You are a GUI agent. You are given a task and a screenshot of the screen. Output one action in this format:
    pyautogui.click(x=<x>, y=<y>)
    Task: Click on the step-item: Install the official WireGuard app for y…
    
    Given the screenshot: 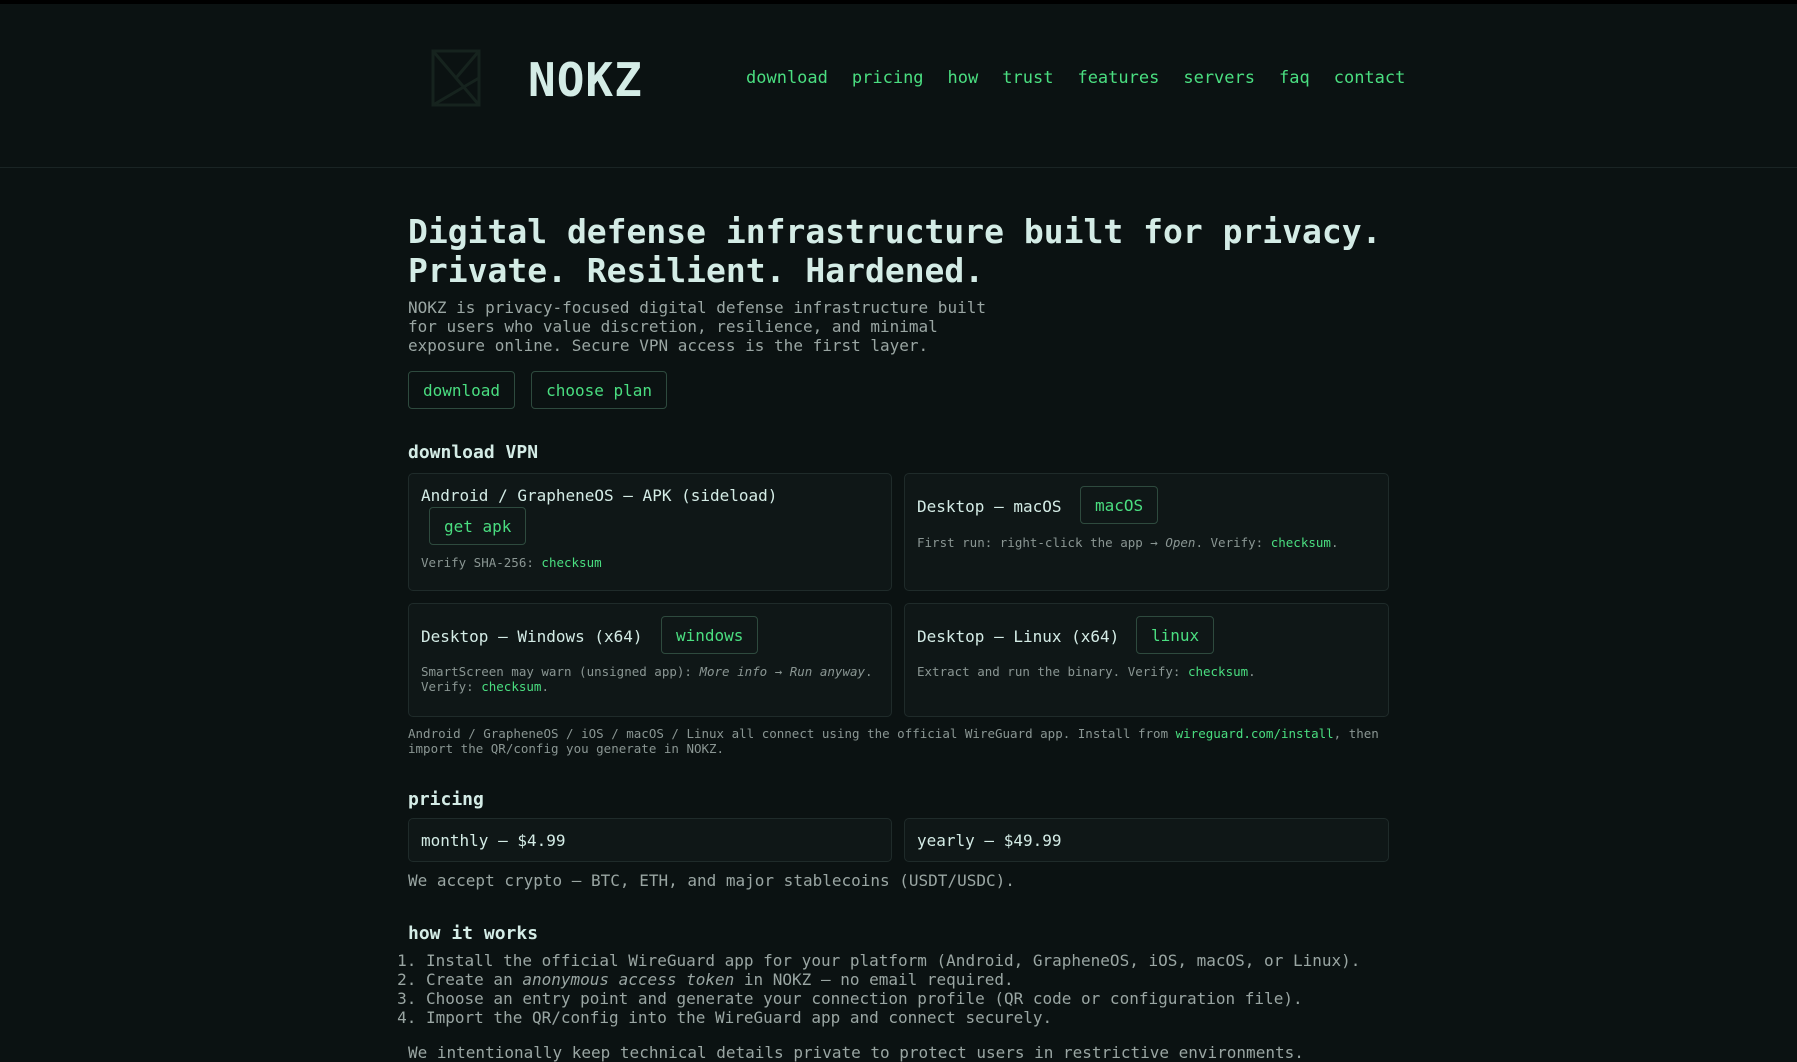 What is the action you would take?
    pyautogui.click(x=893, y=960)
    